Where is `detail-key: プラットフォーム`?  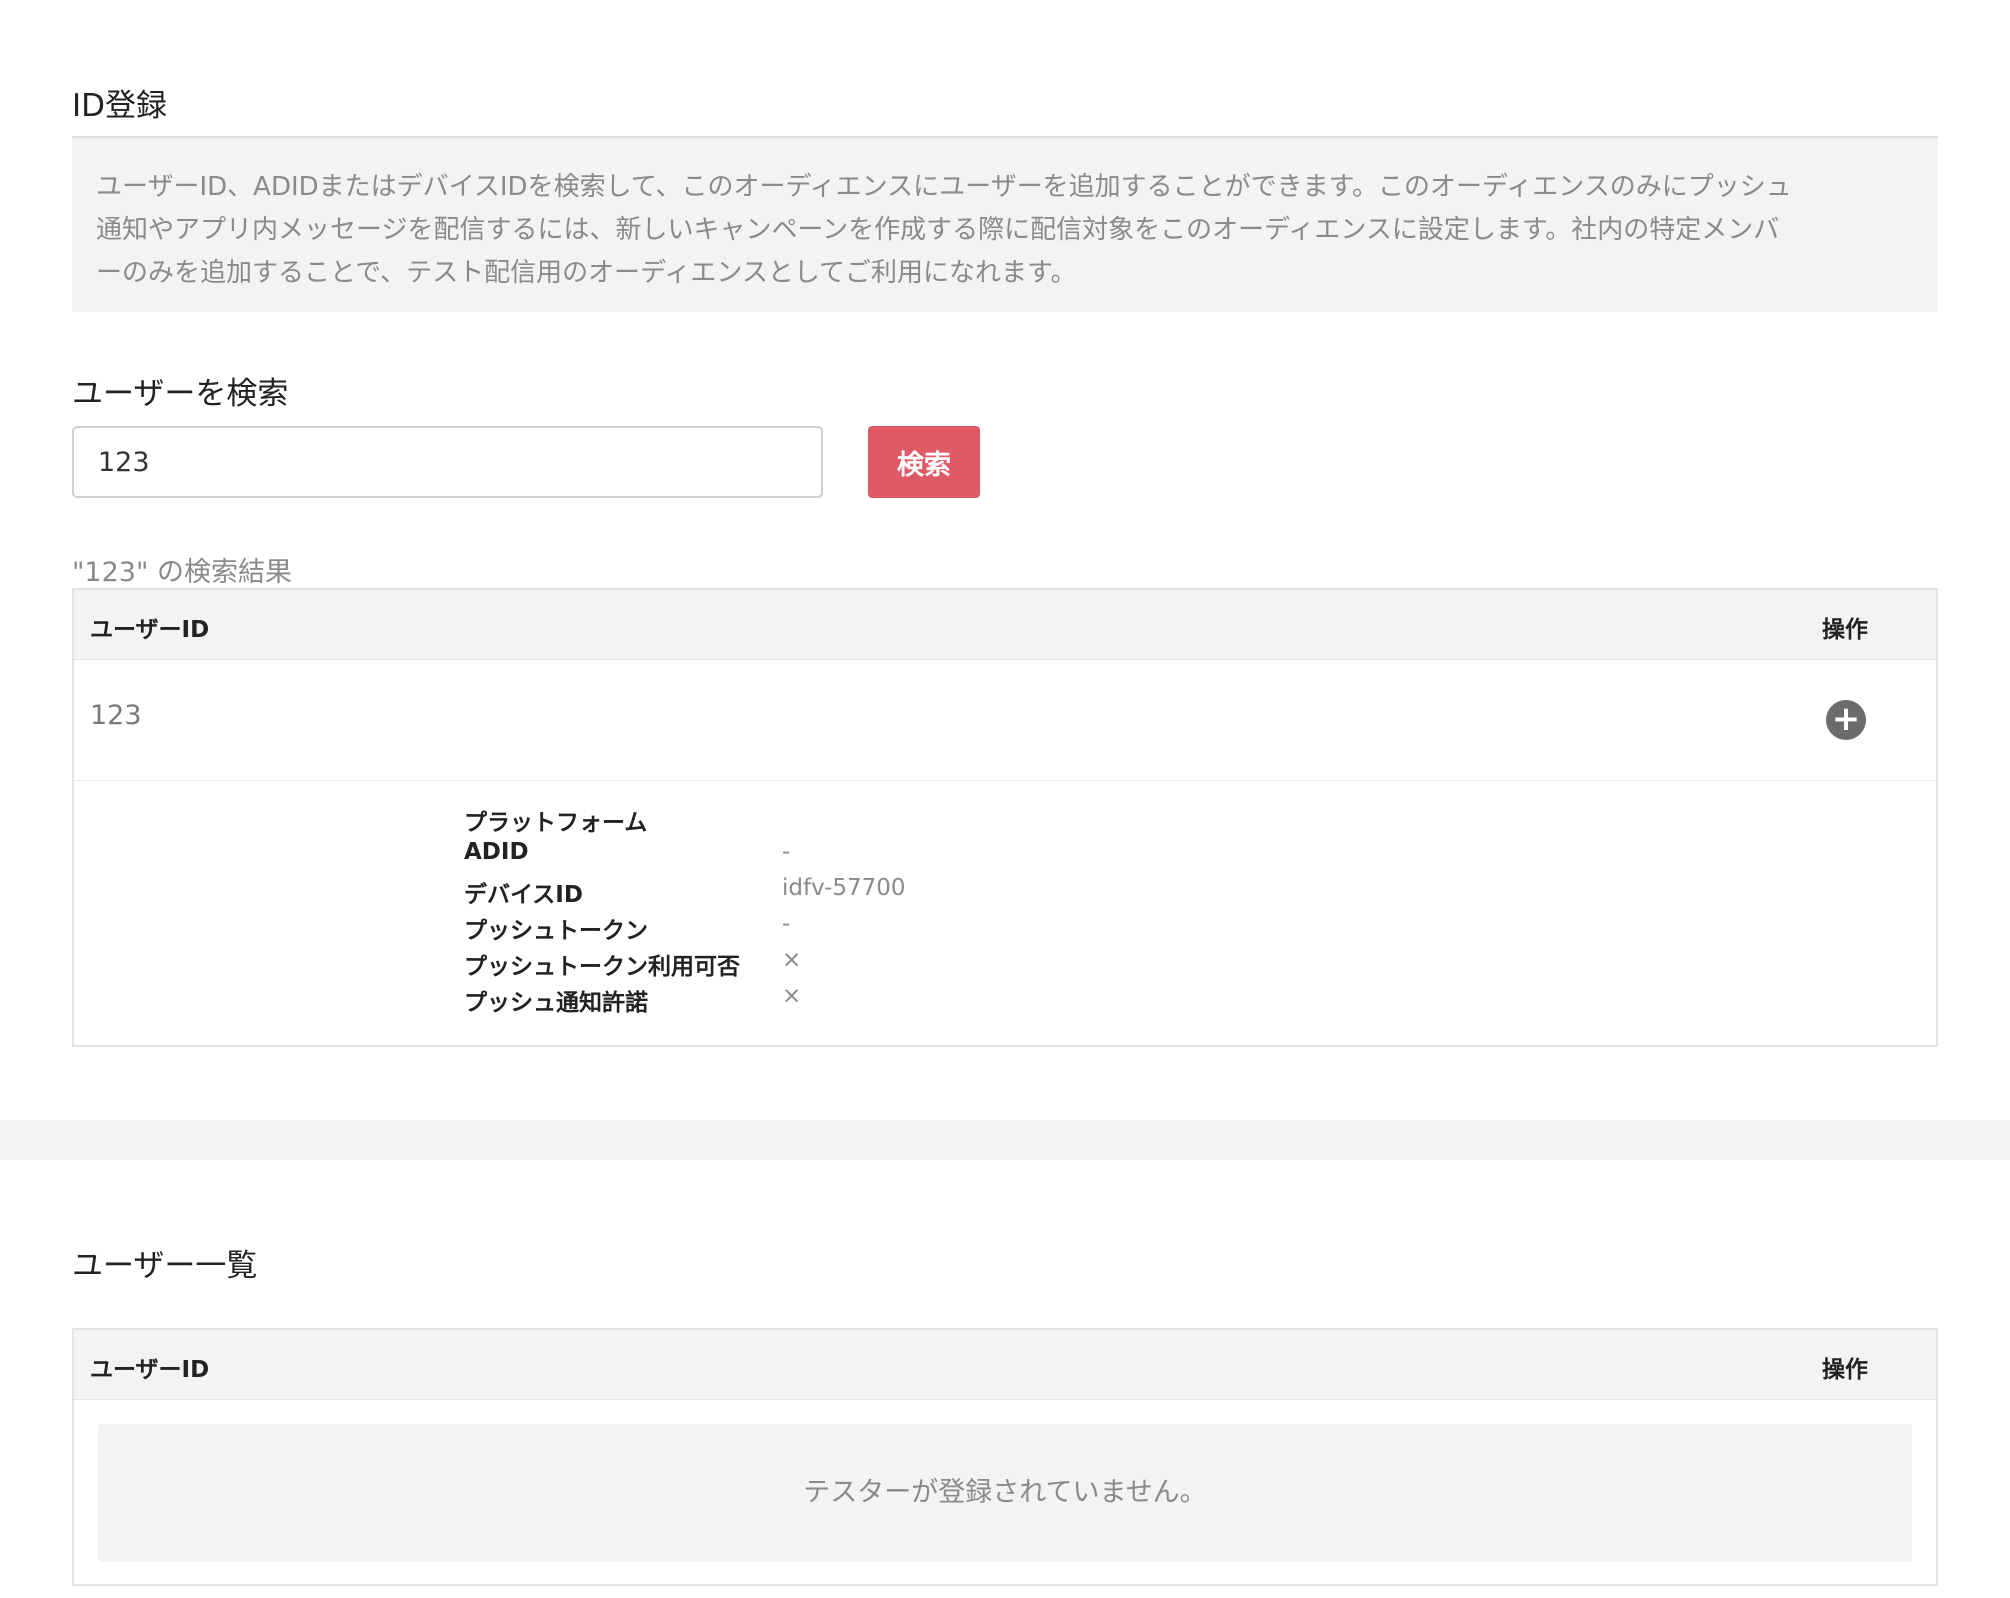
detail-key: プラットフォーム is located at coordinates (556, 823).